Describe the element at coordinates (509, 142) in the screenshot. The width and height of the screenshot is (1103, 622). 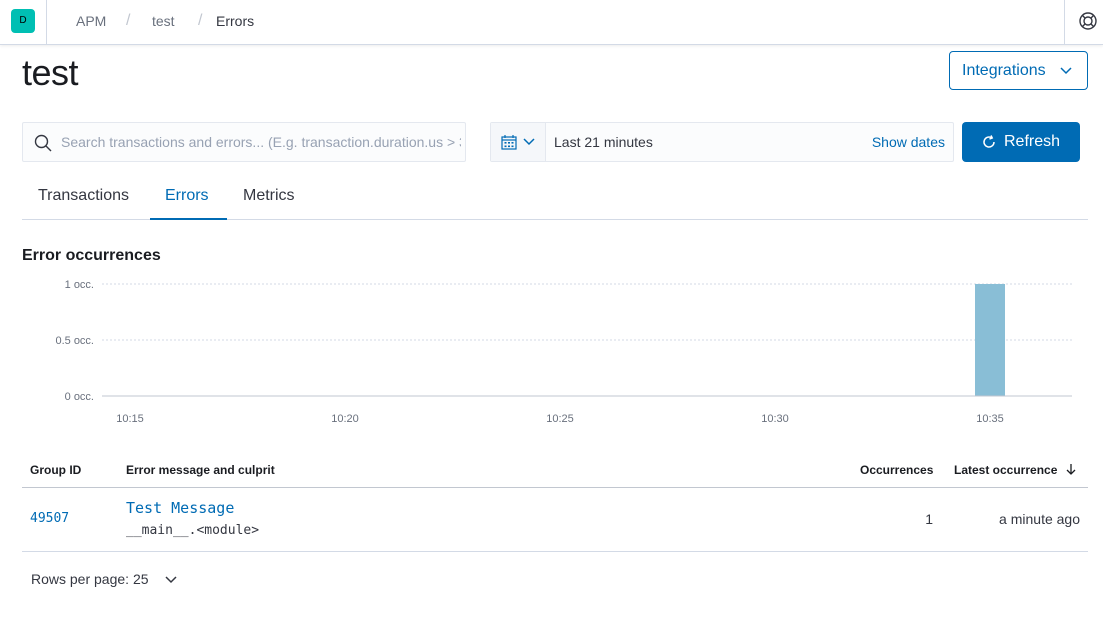
I see `calendar-icon` at that location.